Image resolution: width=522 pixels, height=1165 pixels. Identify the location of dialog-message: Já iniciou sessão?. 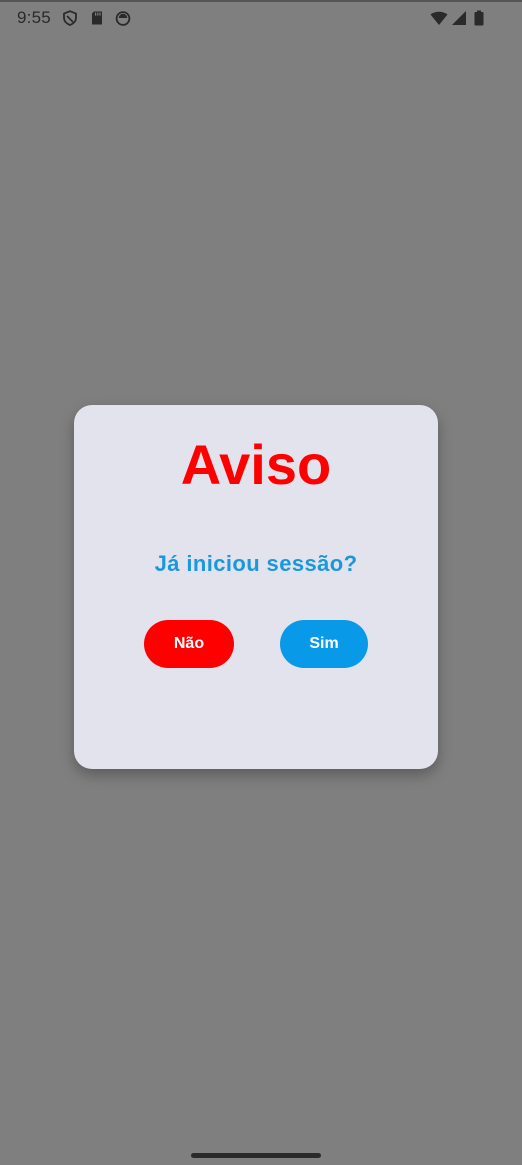
(256, 563).